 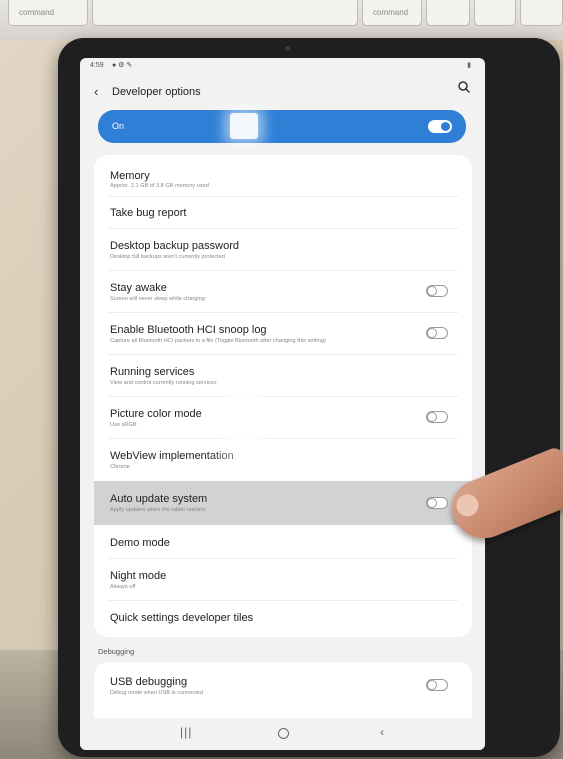 I want to click on search-icon, so click(x=464, y=87).